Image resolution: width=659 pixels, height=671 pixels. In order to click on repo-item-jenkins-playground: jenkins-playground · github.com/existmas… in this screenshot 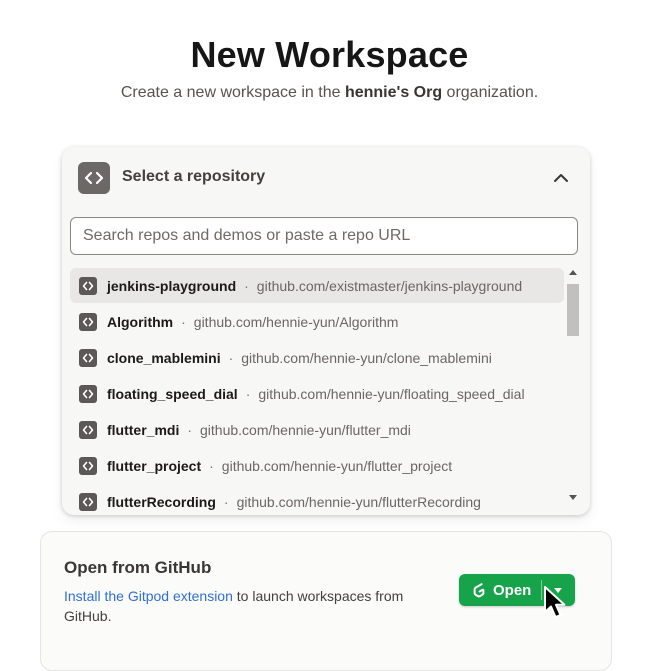, I will do `click(317, 285)`.